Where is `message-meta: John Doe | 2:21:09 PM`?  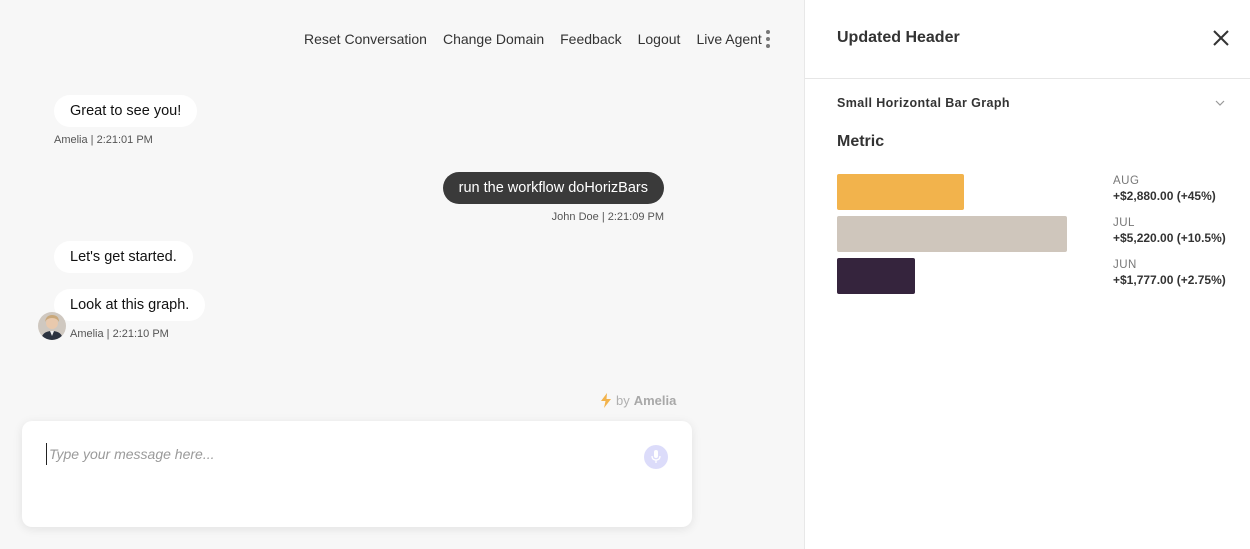 message-meta: John Doe | 2:21:09 PM is located at coordinates (607, 217).